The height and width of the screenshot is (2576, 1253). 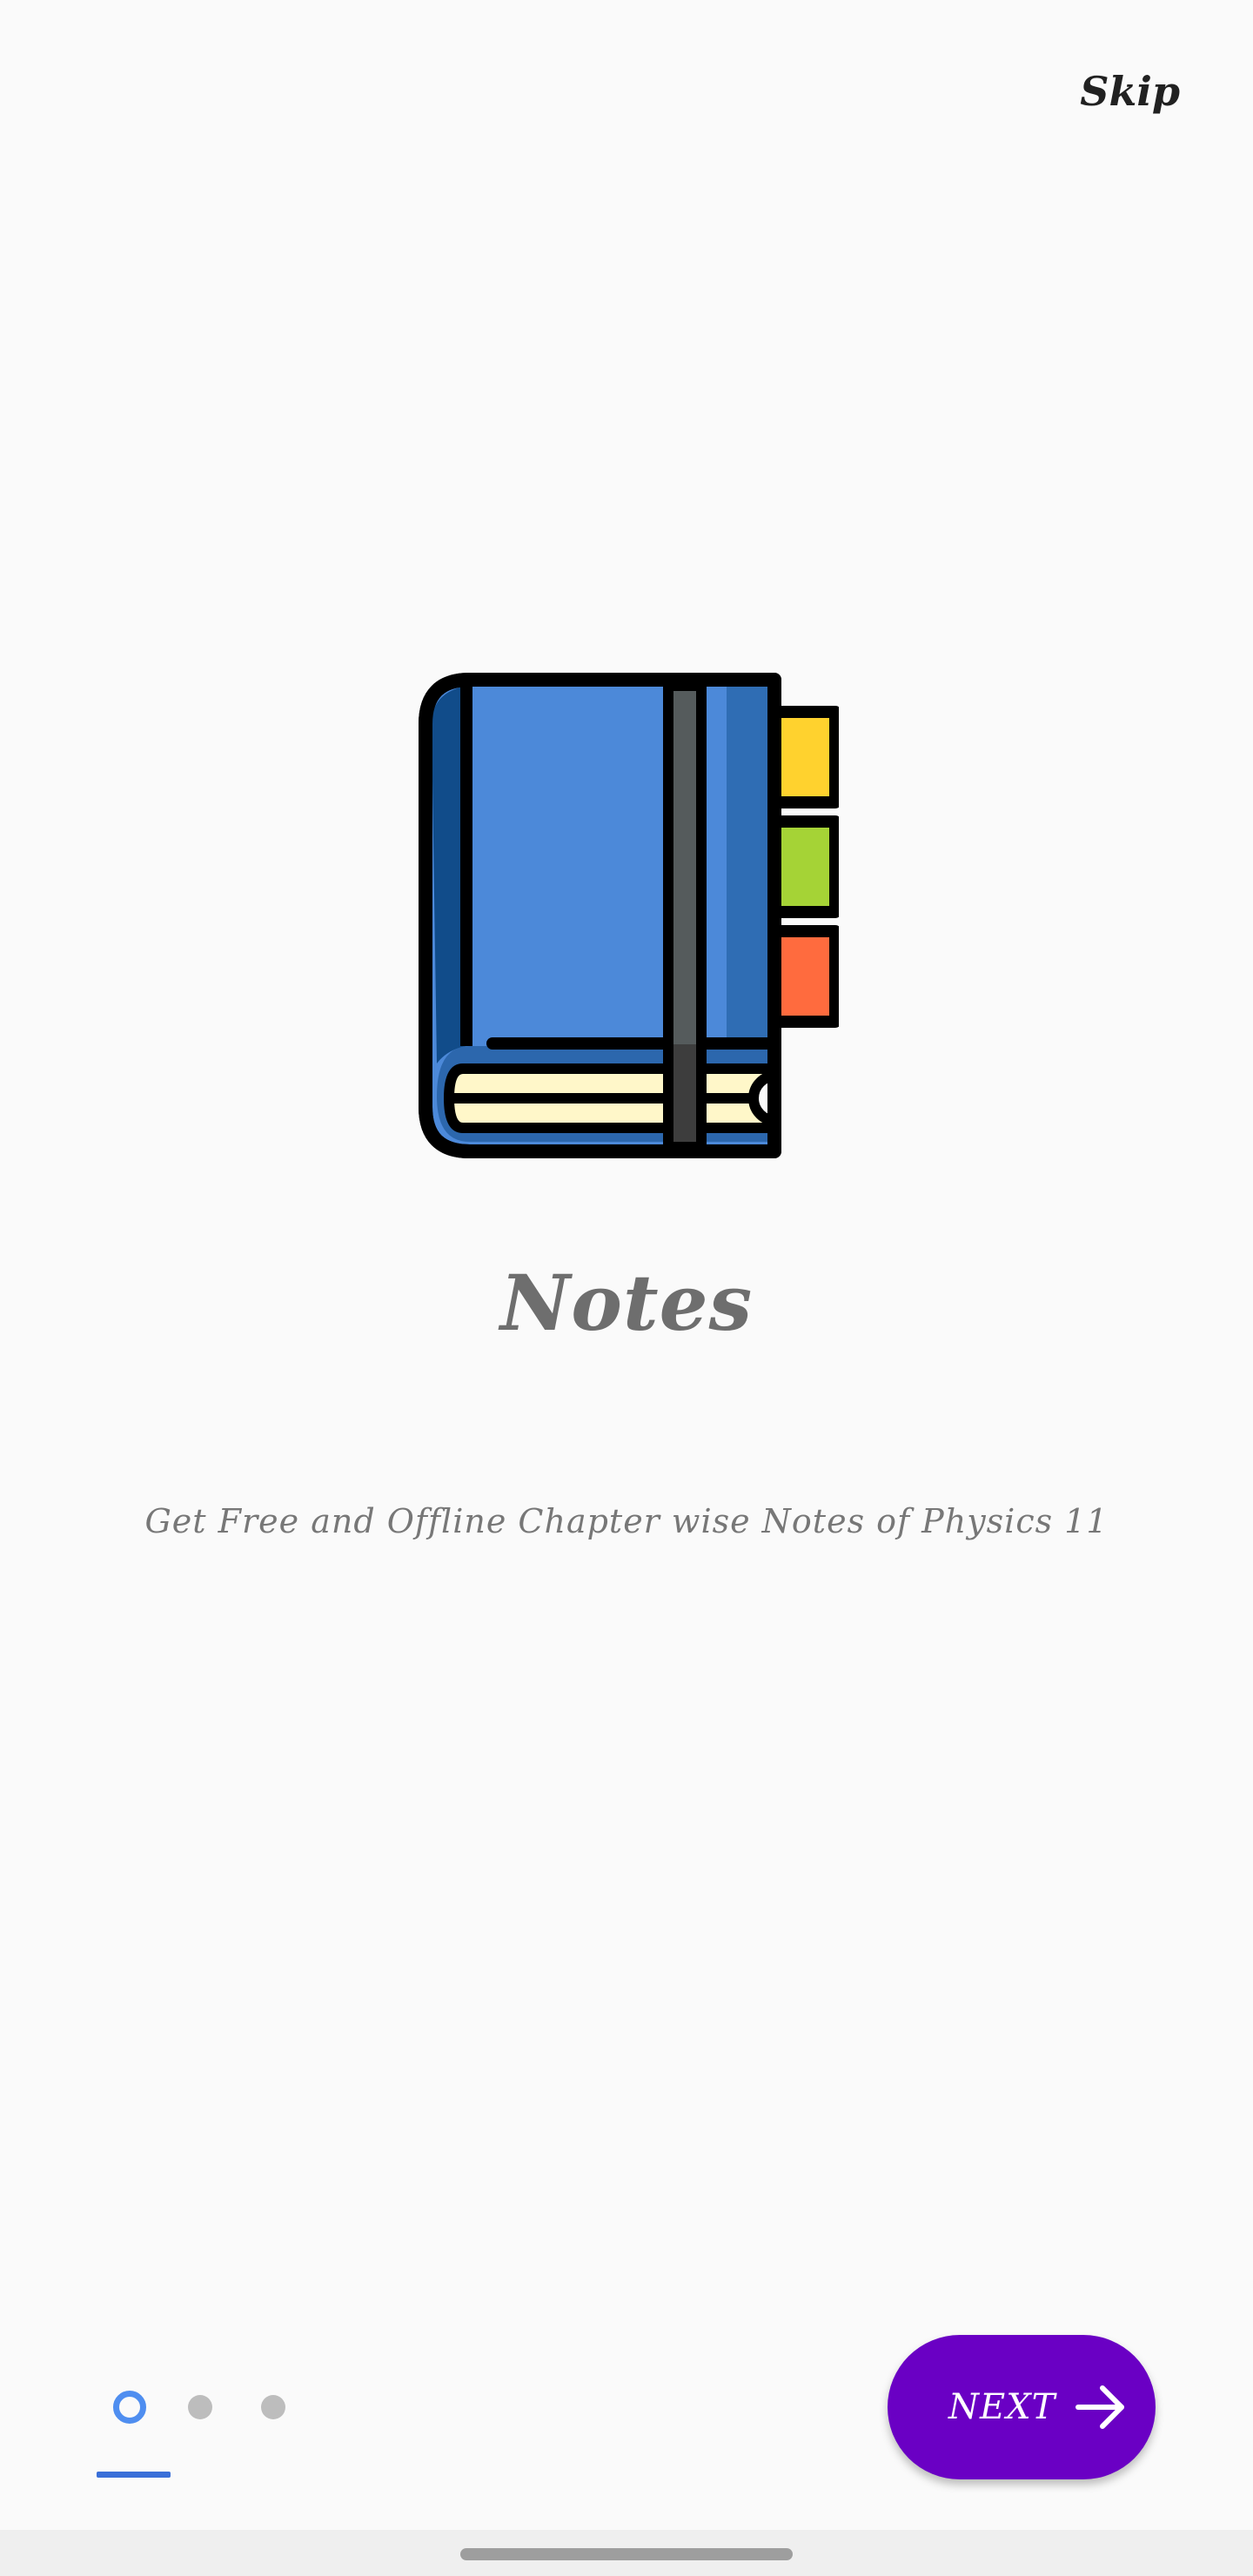 What do you see at coordinates (629, 915) in the screenshot?
I see `notebook-icon` at bounding box center [629, 915].